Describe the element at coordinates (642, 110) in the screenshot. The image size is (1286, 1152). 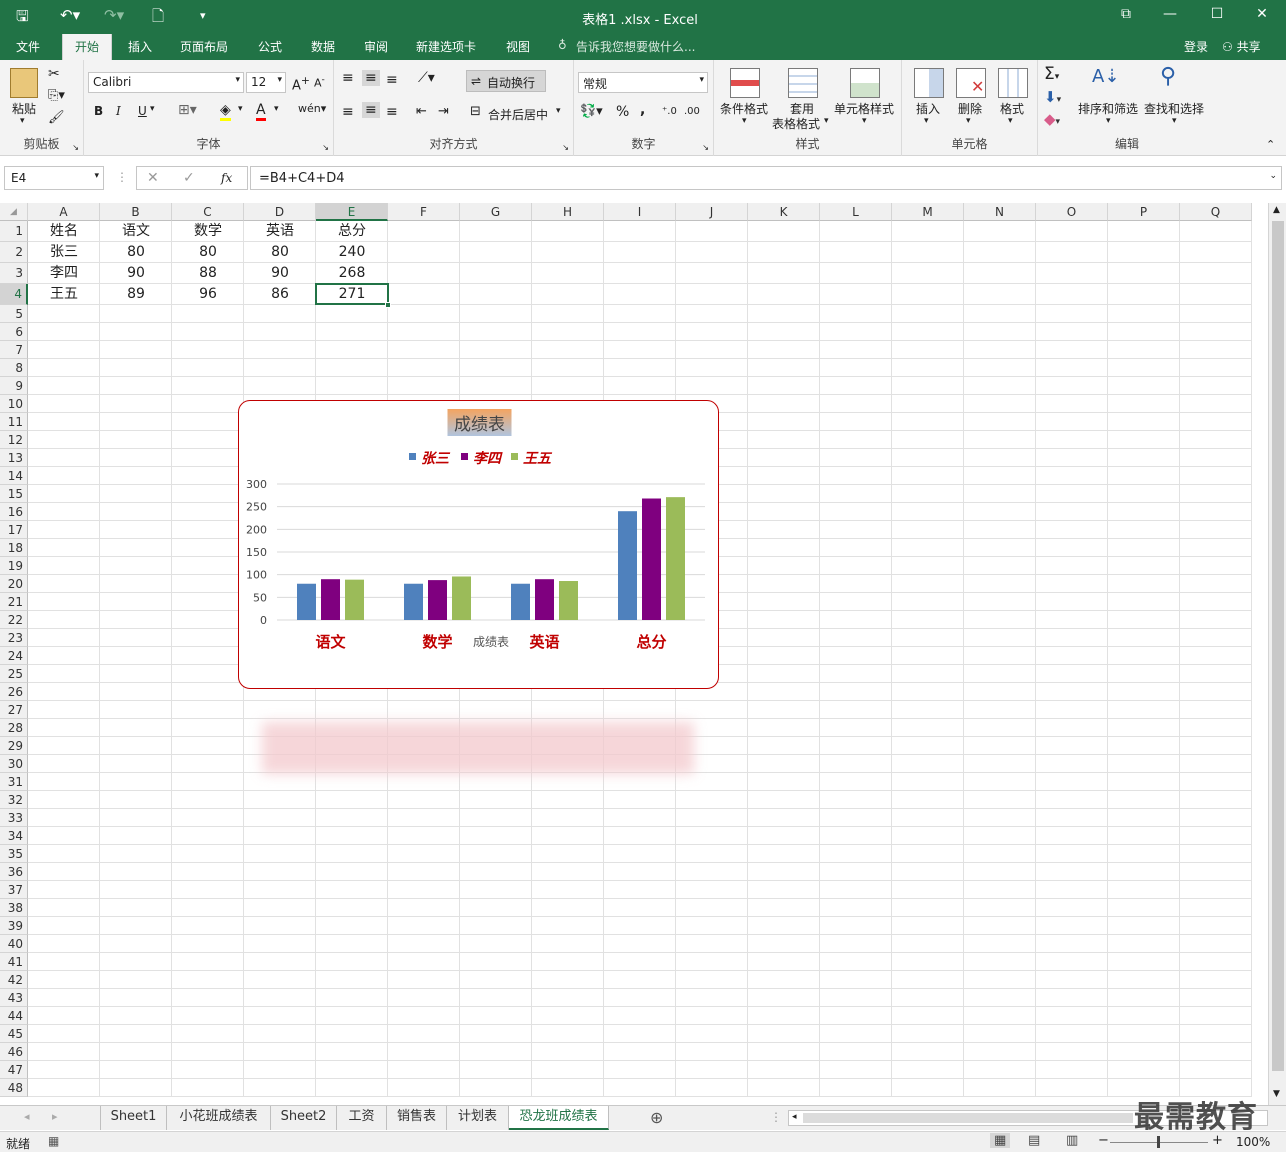
I see `comma-button: ,` at that location.